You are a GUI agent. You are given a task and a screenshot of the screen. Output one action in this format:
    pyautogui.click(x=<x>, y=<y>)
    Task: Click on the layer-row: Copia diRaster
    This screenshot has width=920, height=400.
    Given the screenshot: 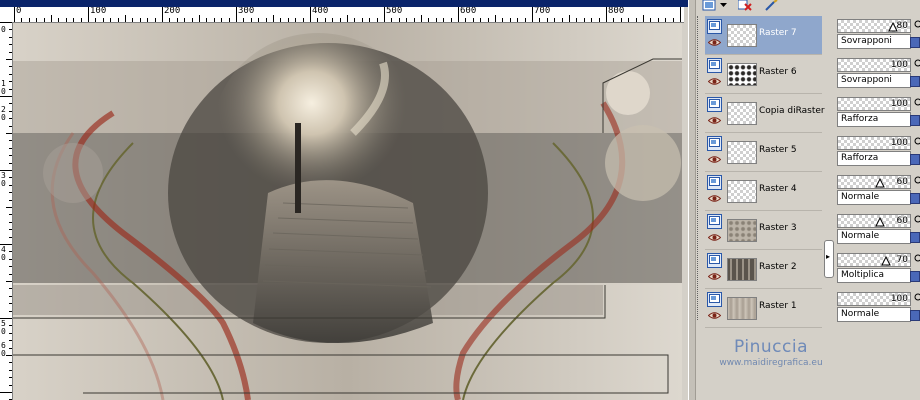 What is the action you would take?
    pyautogui.click(x=765, y=113)
    